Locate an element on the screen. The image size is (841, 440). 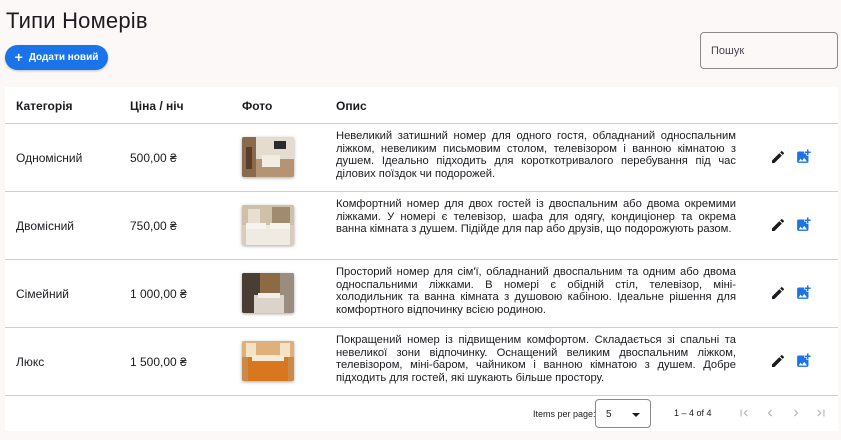
row-category: Люкс is located at coordinates (30, 362).